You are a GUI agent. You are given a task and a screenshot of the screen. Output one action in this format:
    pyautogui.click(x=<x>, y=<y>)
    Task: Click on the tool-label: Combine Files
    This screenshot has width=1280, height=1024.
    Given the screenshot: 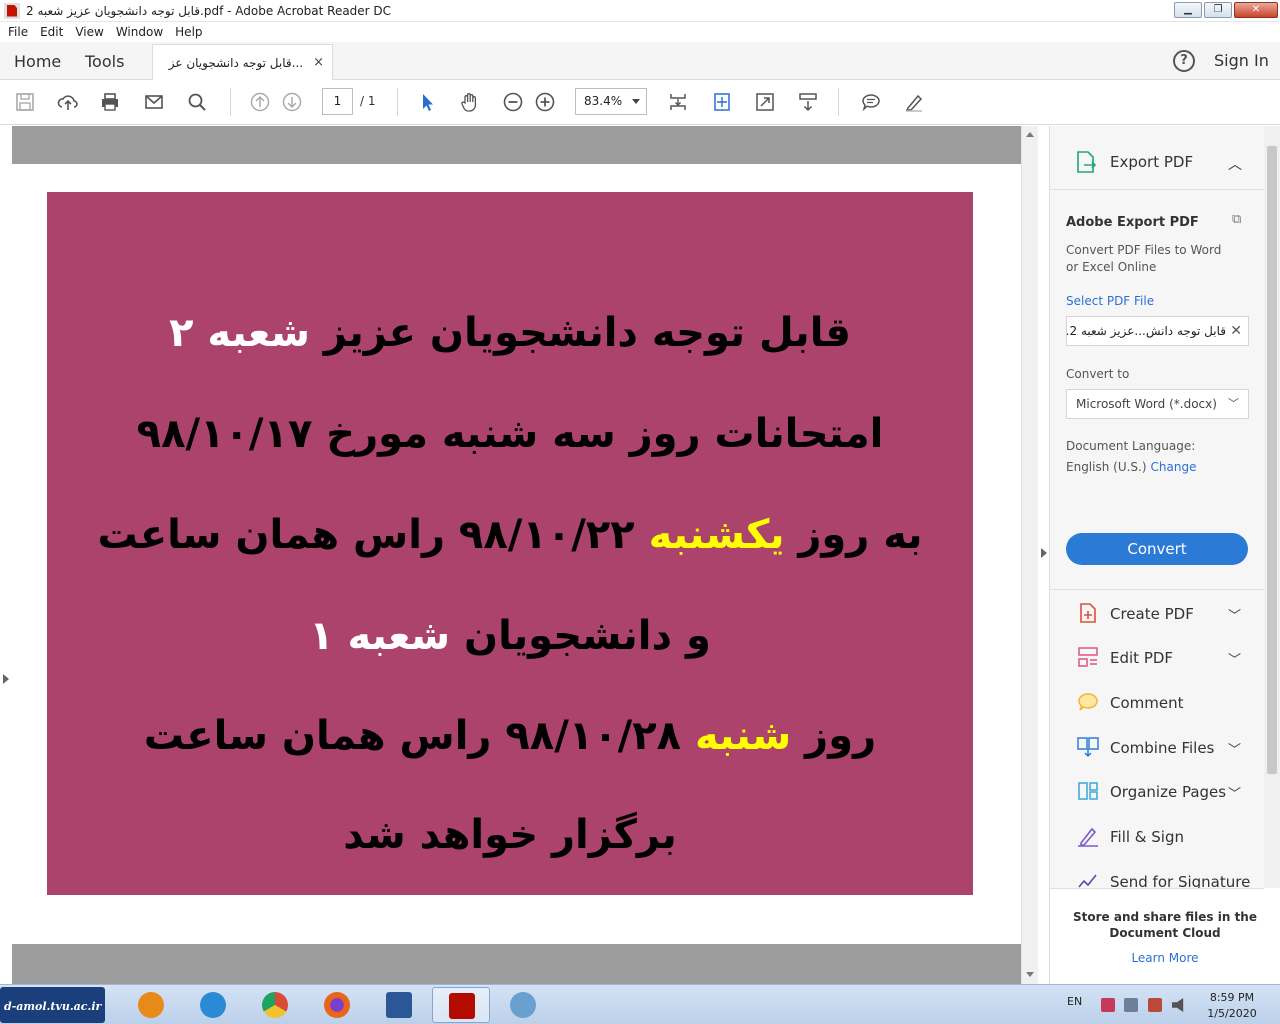 What is the action you would take?
    pyautogui.click(x=1162, y=748)
    